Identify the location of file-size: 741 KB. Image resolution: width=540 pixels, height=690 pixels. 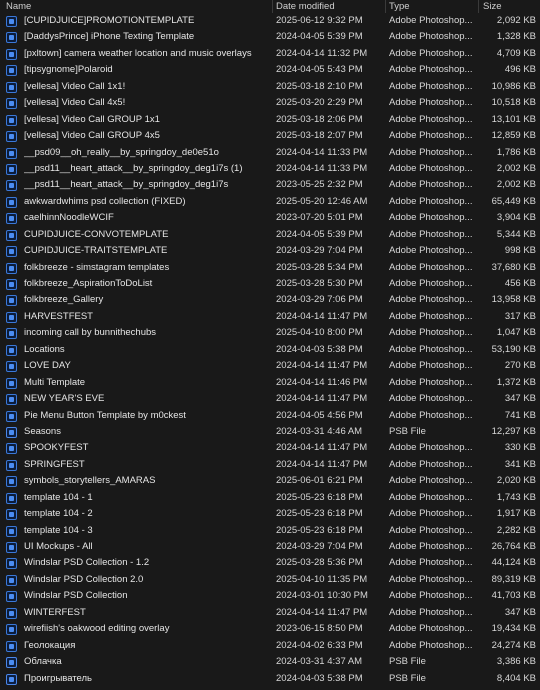
(520, 415).